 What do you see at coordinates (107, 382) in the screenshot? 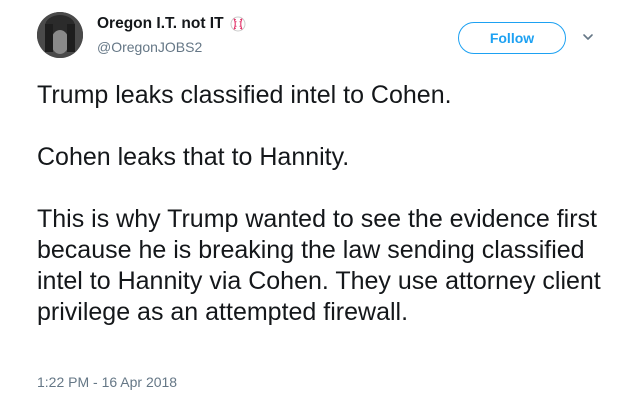
I see `tweet-timestamp: 1:22 PM - 16 Apr 2018` at bounding box center [107, 382].